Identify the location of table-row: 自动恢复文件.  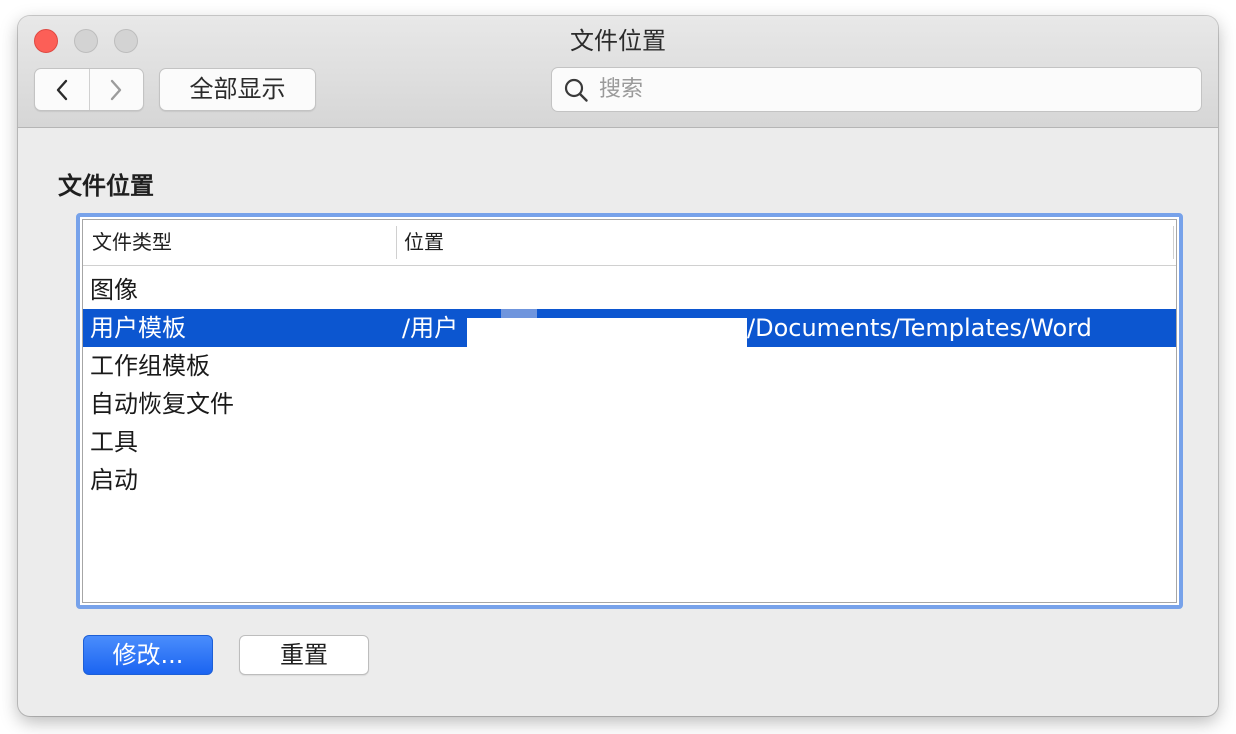
(629, 404).